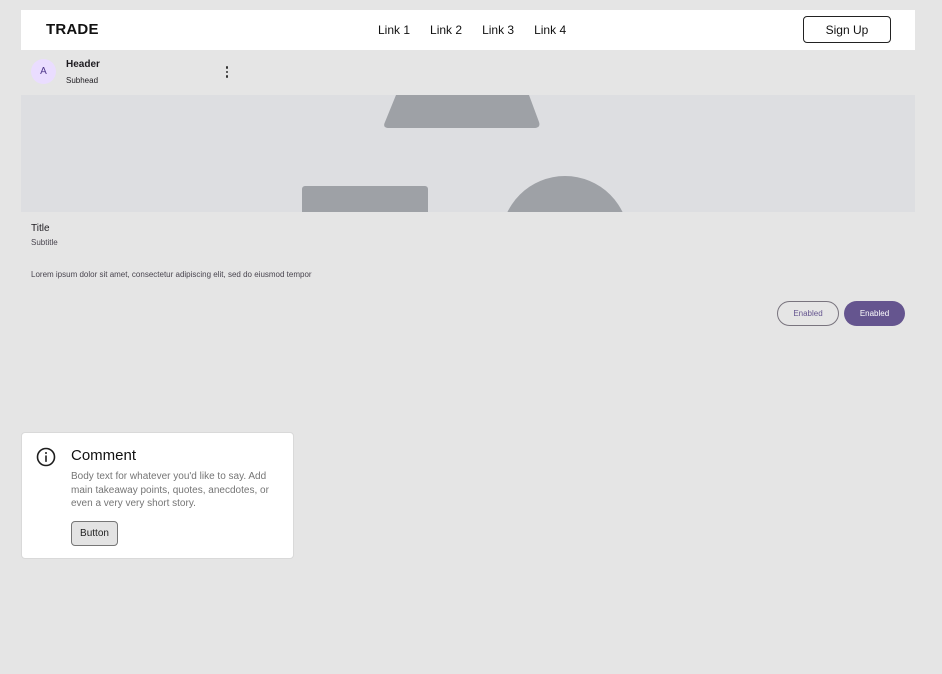  I want to click on card-header-title: Header, so click(83, 64).